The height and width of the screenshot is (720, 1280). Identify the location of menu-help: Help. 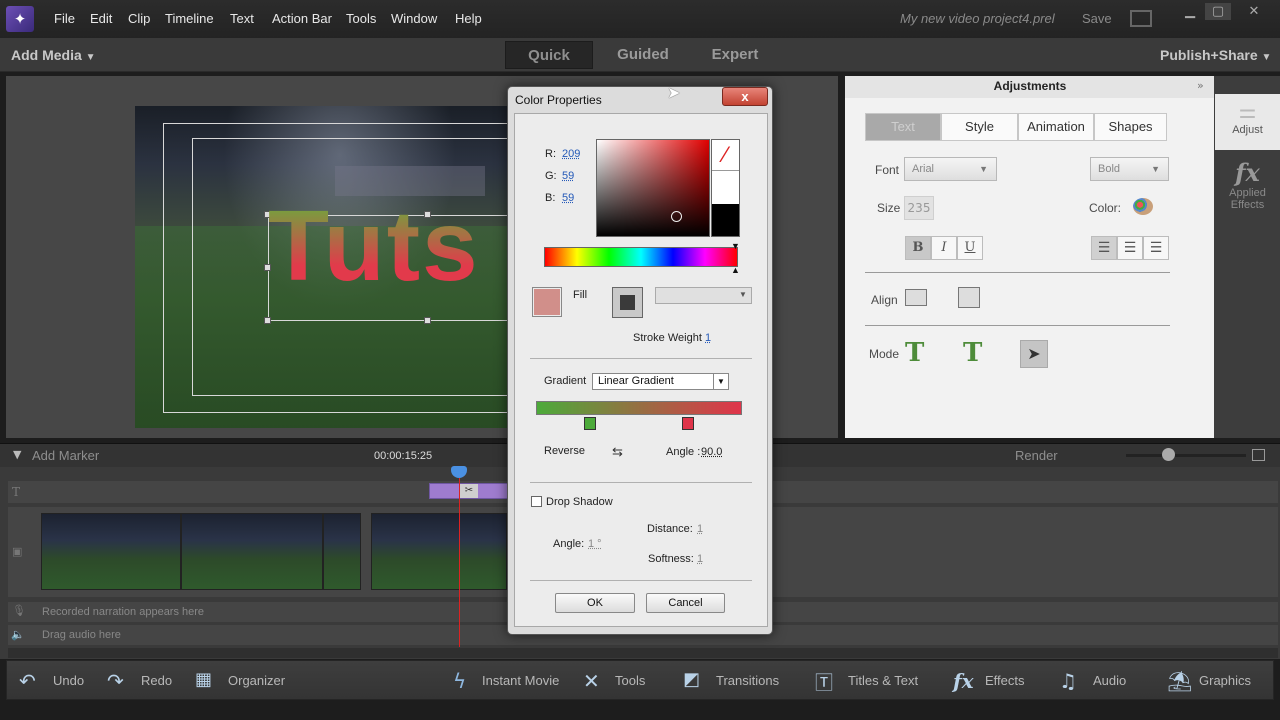
(468, 18).